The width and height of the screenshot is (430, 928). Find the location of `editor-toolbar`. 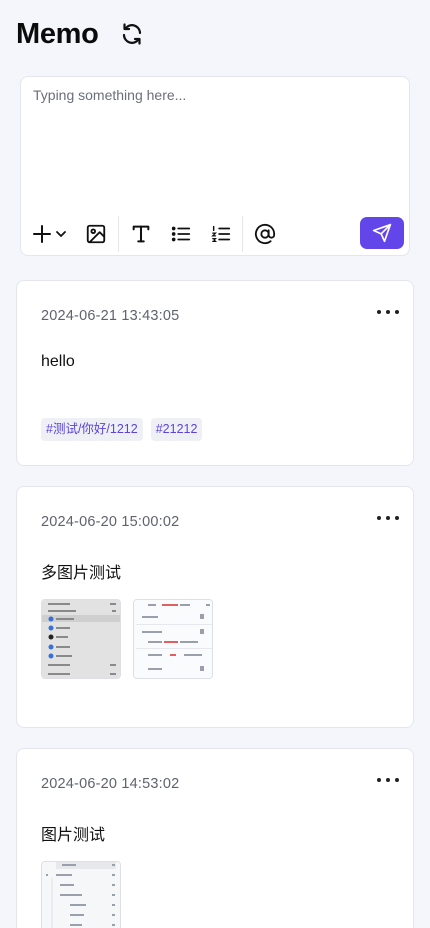

editor-toolbar is located at coordinates (215, 233).